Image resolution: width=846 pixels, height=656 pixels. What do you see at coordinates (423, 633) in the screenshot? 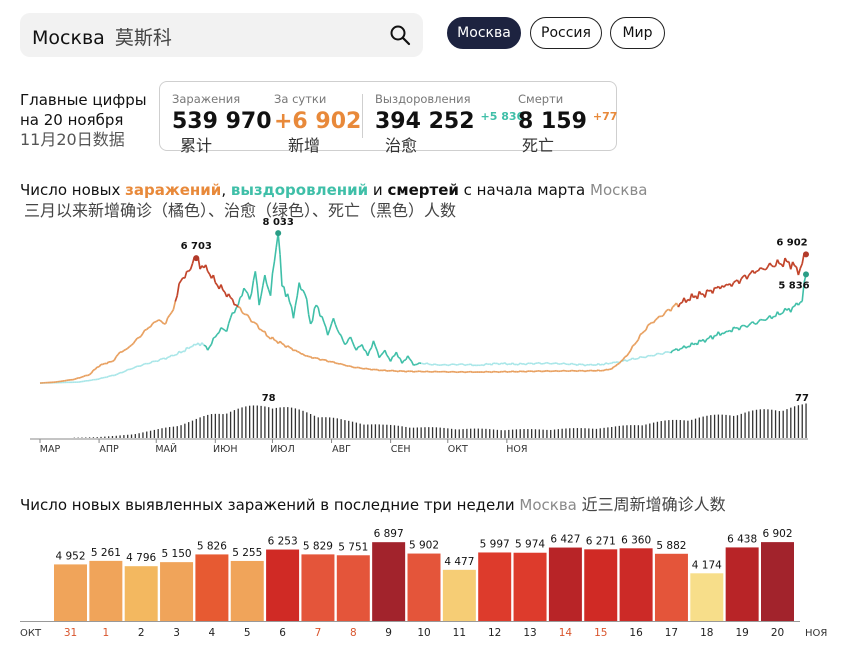
I see `day-tick-label: 10` at bounding box center [423, 633].